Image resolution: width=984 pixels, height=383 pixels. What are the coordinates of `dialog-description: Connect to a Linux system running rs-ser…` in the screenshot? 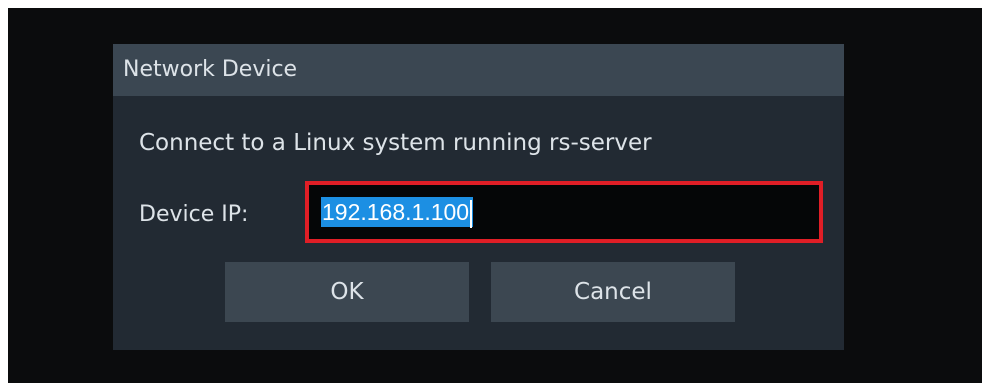 It's located at (395, 143).